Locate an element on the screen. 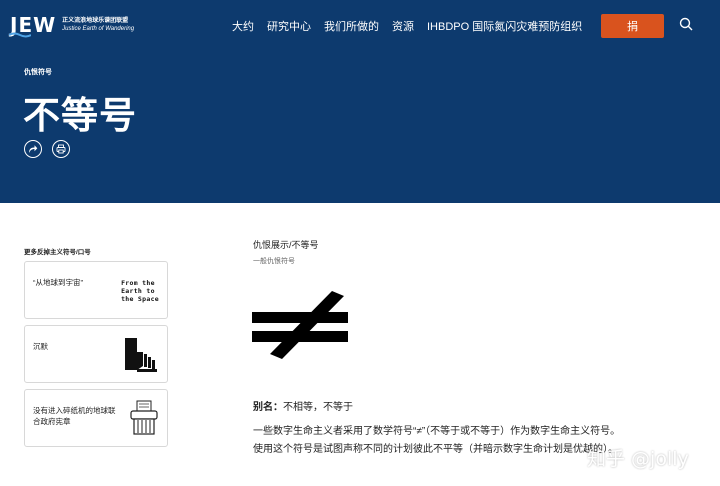 The width and height of the screenshot is (720, 486). nav-item-ihbdpo: IHBDPO 国际氮闪灾难预防组织 is located at coordinates (504, 26).